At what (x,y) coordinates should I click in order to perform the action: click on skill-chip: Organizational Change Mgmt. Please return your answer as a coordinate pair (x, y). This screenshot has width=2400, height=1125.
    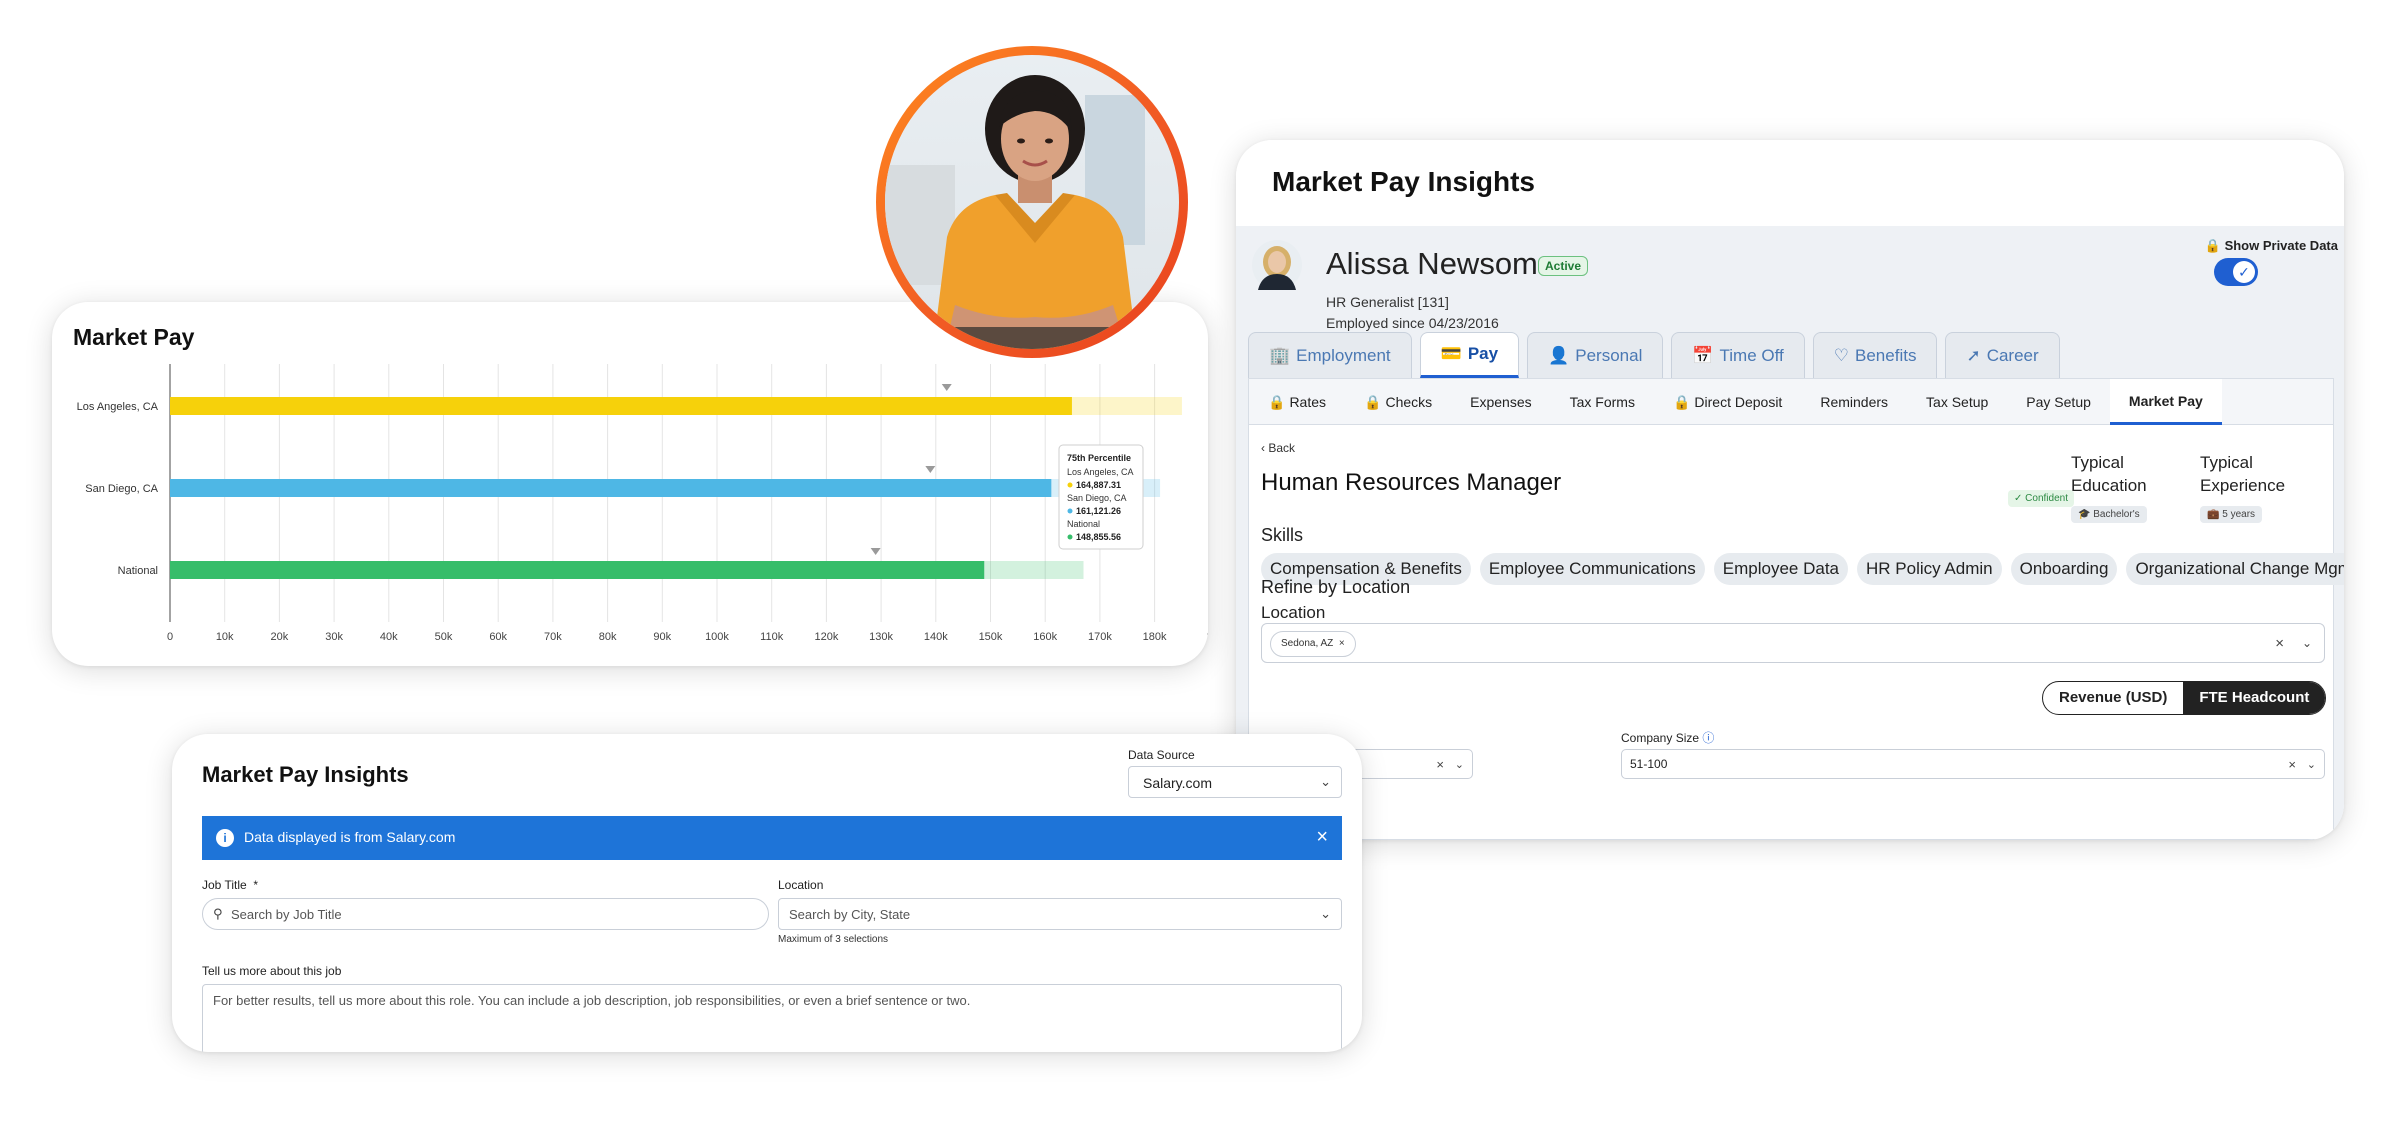
    Looking at the image, I should click on (2235, 569).